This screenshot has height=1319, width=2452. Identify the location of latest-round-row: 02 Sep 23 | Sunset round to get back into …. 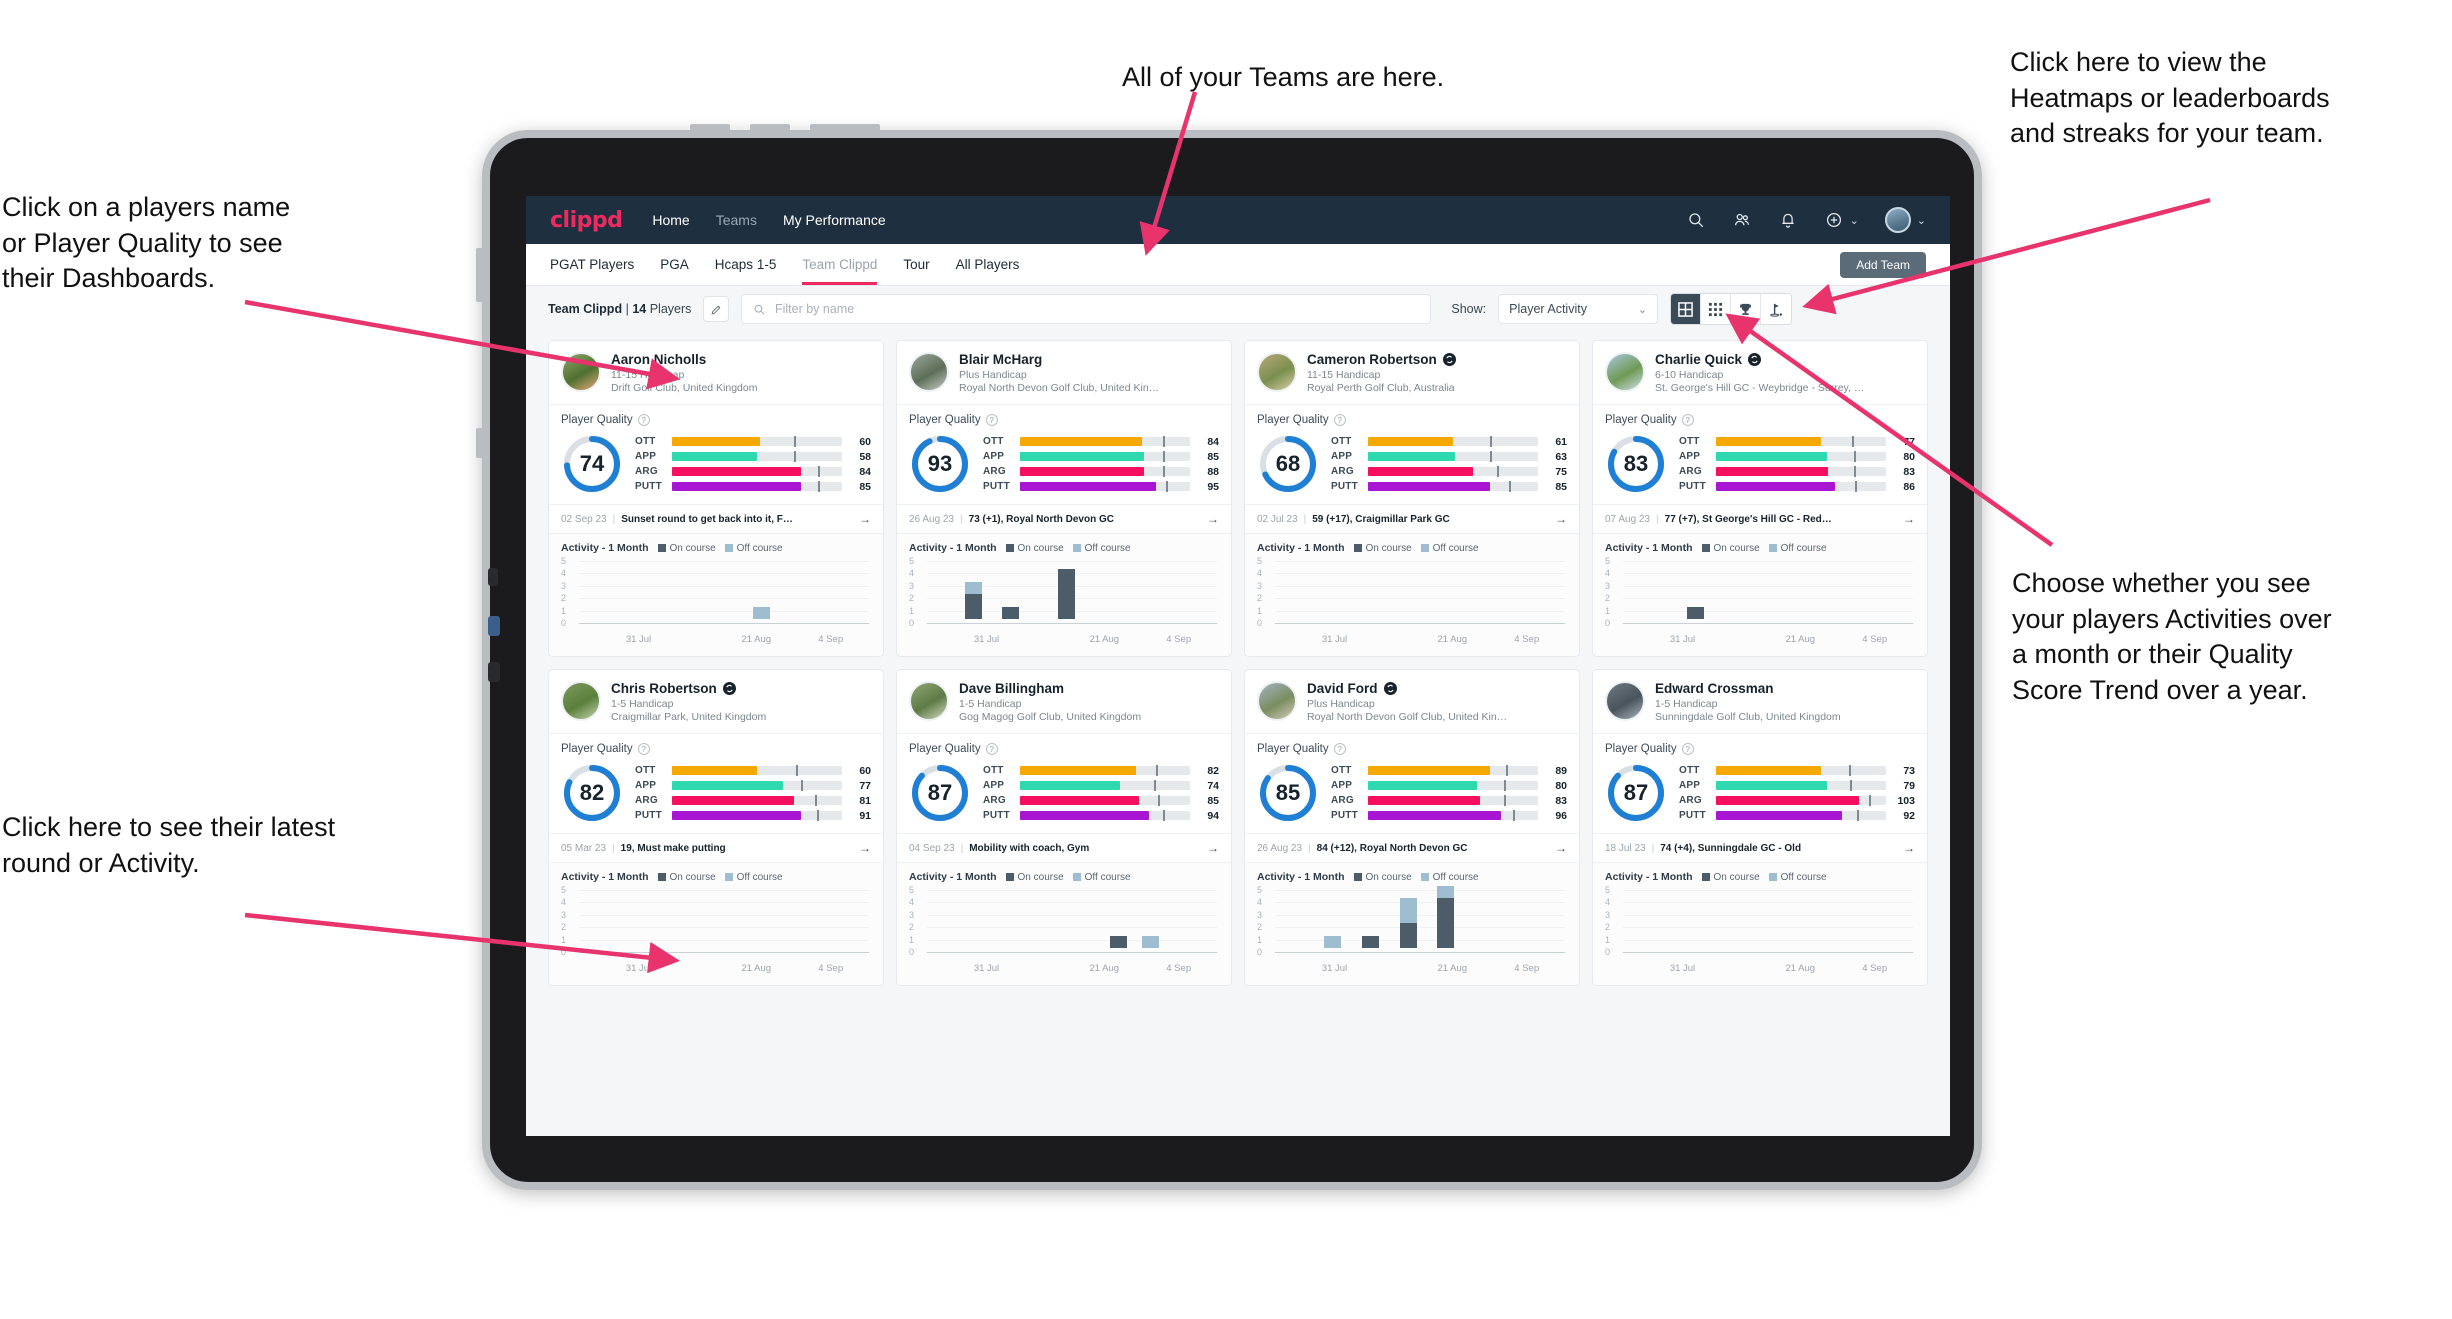
(716, 518).